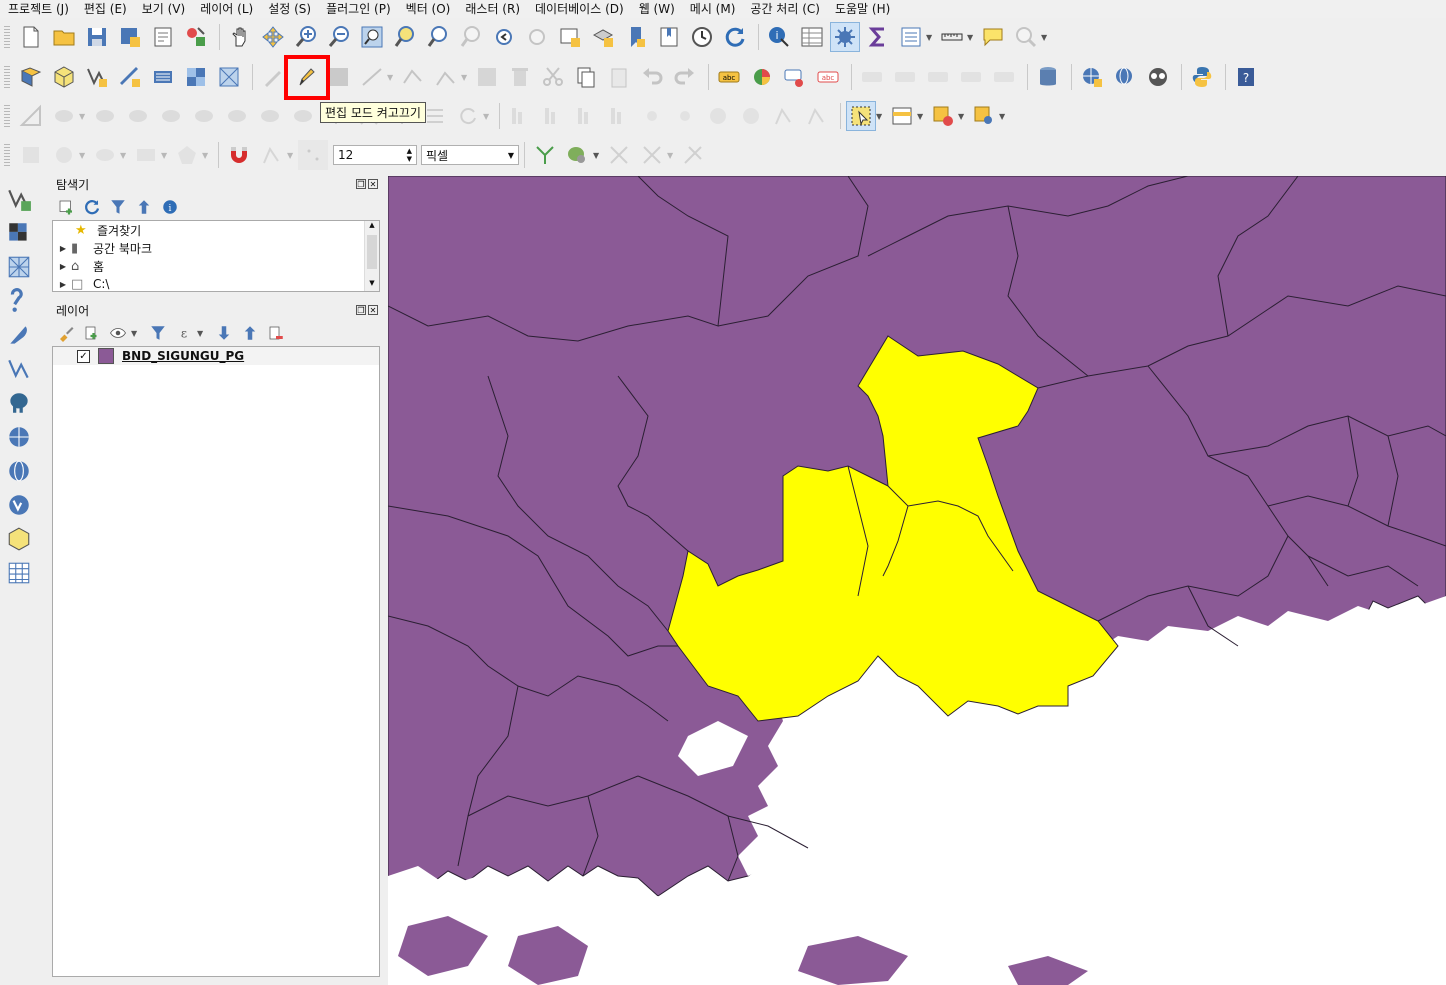 The image size is (1446, 985). I want to click on highlight-pin-button, so click(795, 77).